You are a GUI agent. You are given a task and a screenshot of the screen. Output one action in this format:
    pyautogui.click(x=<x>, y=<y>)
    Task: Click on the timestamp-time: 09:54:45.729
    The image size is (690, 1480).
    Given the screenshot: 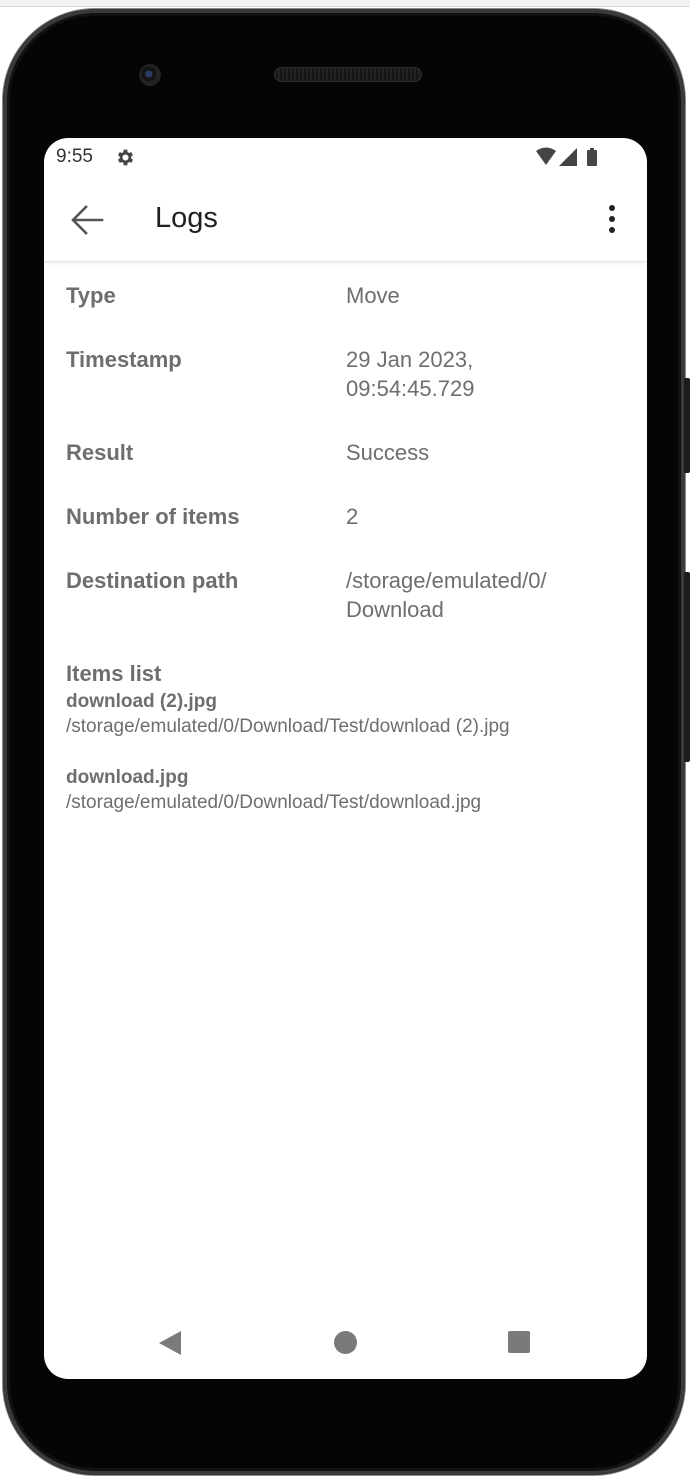 What is the action you would take?
    pyautogui.click(x=410, y=388)
    